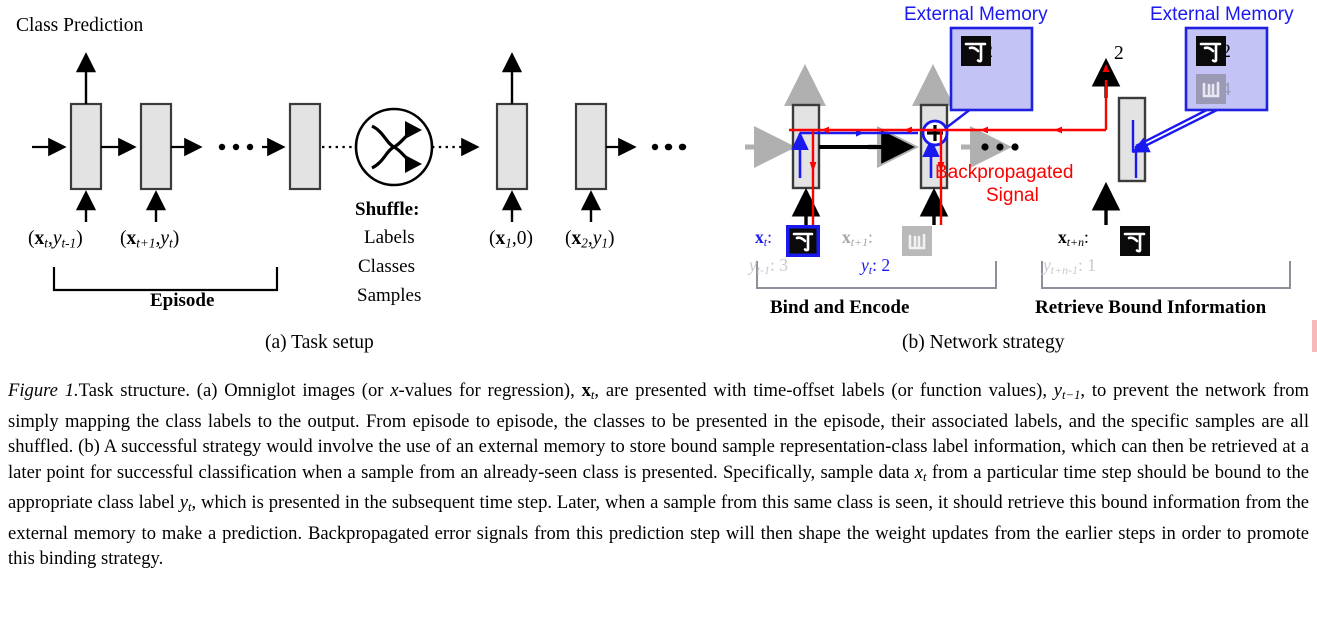  I want to click on caption-math-ysub: t−1, so click(1071, 395).